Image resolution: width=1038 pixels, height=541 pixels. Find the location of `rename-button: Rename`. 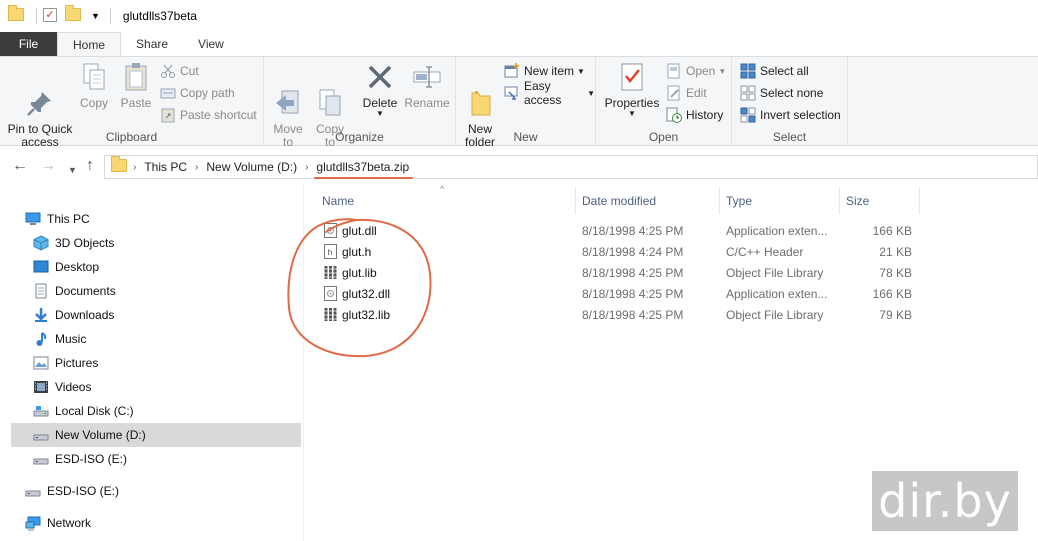

rename-button: Rename is located at coordinates (427, 85).